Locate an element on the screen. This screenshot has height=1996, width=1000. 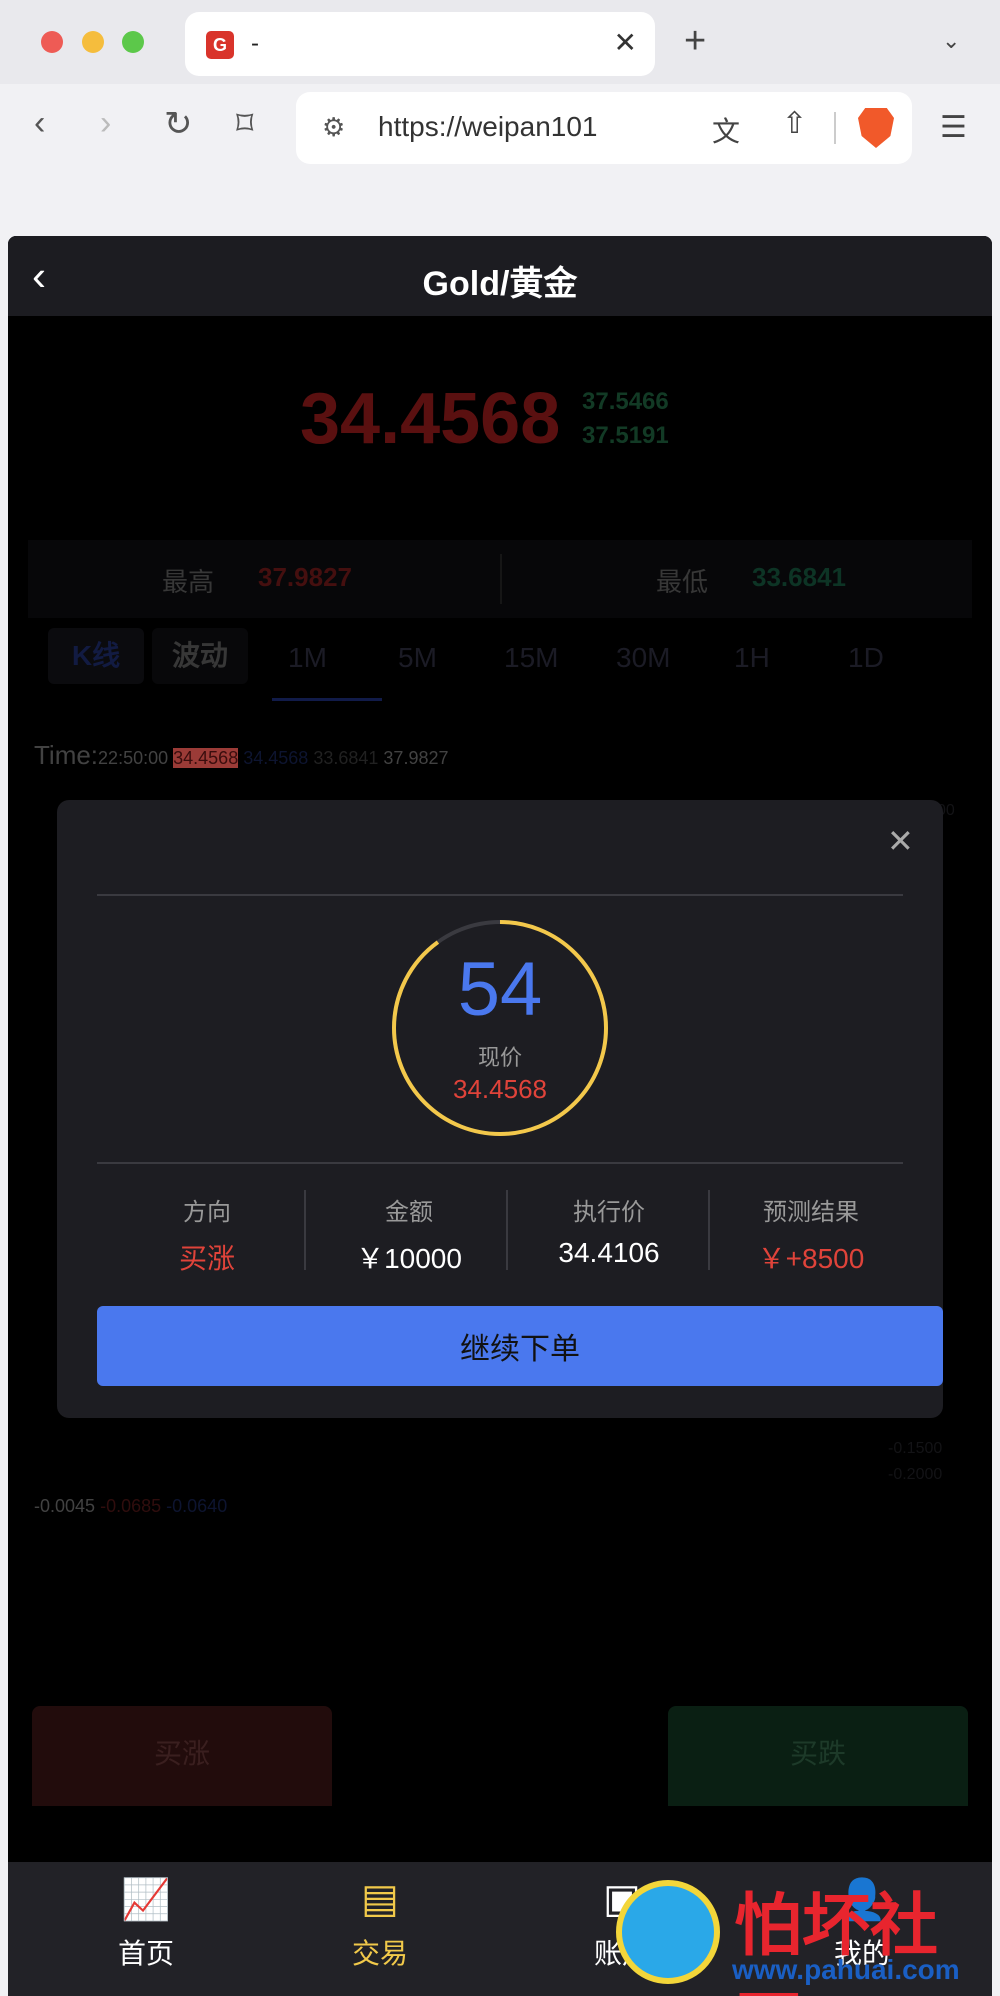
forward-icon: › is located at coordinates (105, 123).